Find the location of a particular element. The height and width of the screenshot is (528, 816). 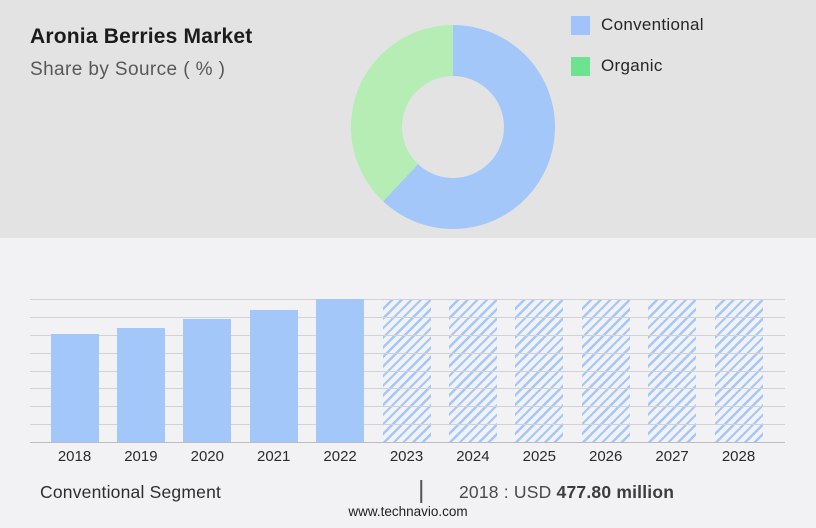

donut-chart-wrap is located at coordinates (453, 127).